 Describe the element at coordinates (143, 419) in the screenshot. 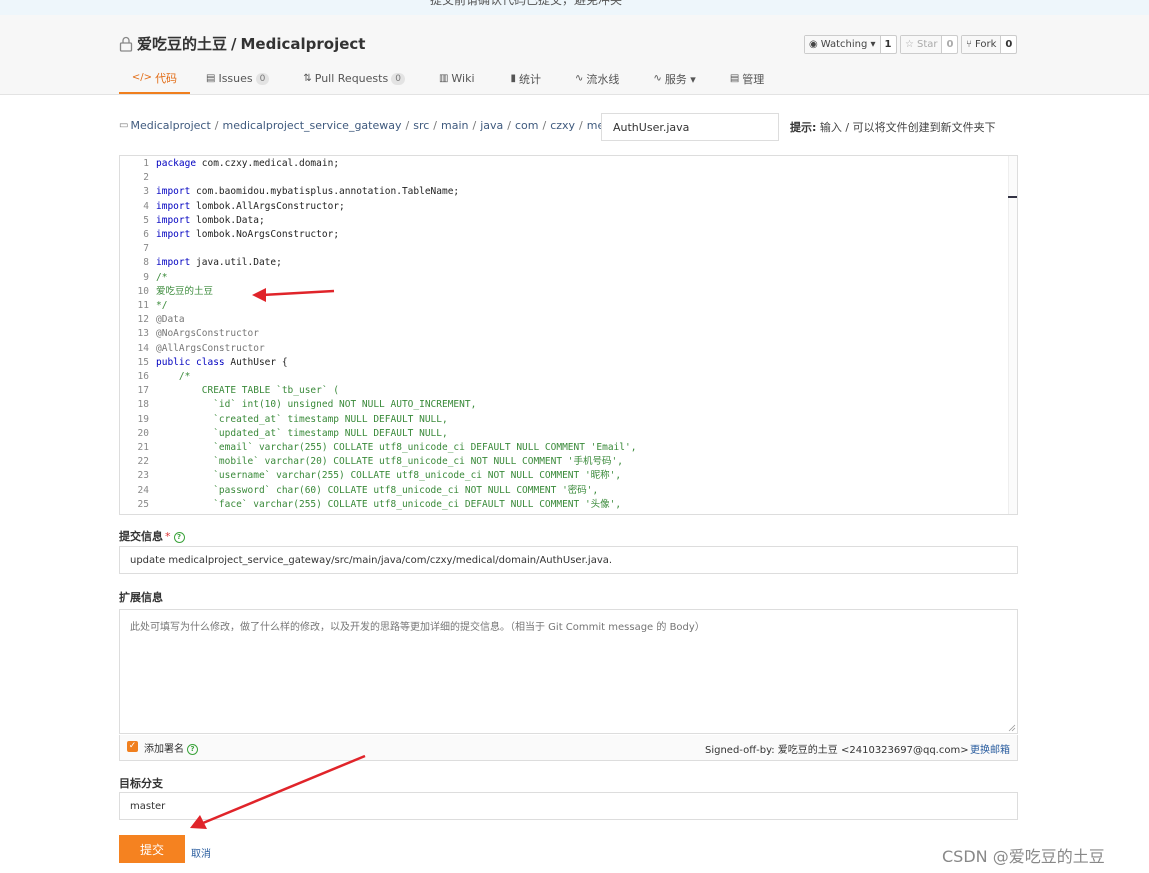

I see `line-number: 19` at that location.